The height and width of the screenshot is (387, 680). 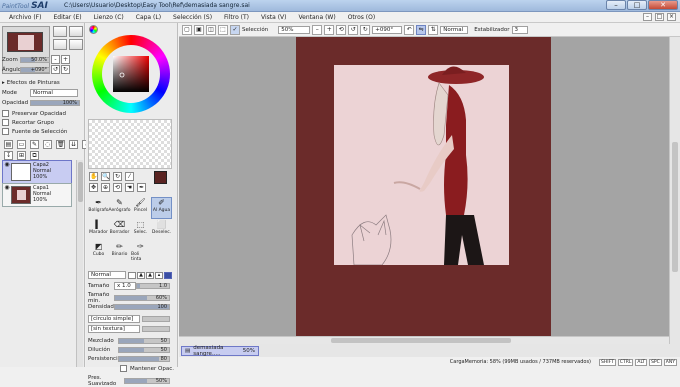 I want to click on move-icon: ✥, so click(x=93, y=187).